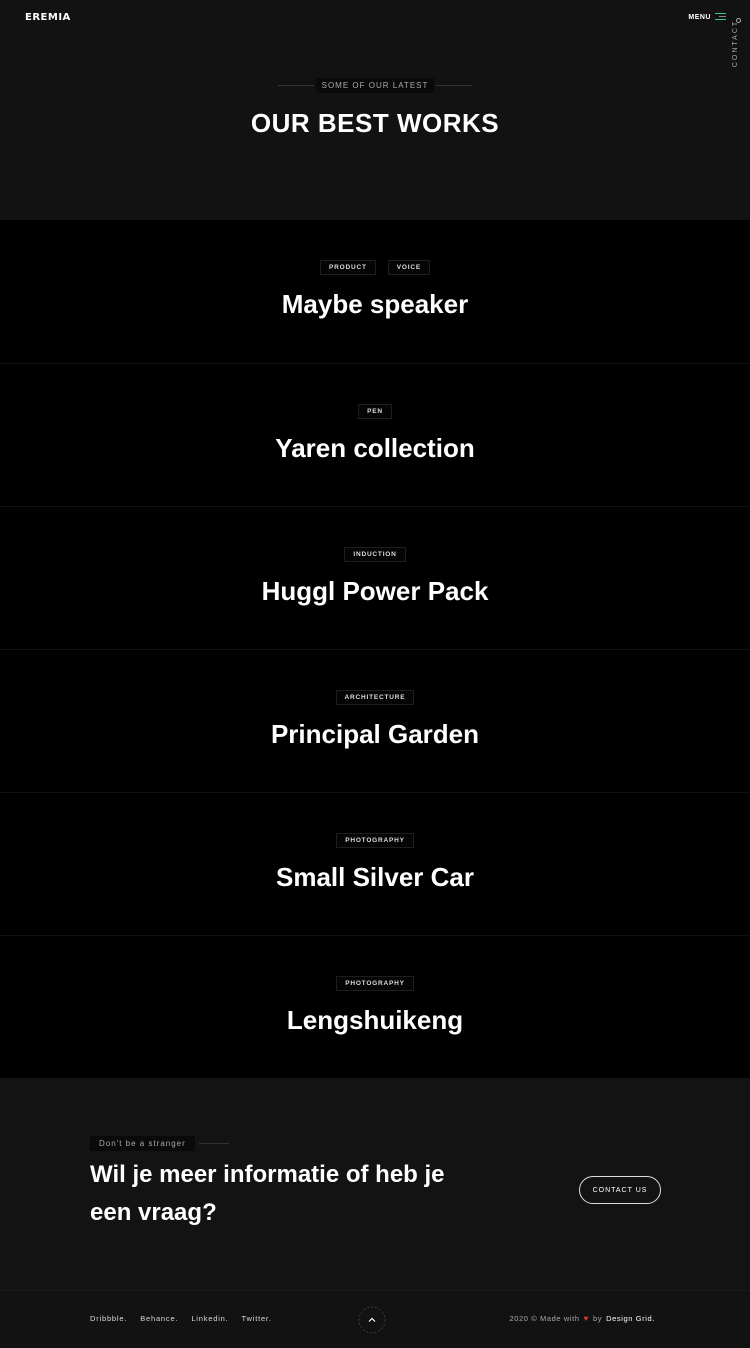  I want to click on work-title: Huggl Power Pack, so click(375, 591).